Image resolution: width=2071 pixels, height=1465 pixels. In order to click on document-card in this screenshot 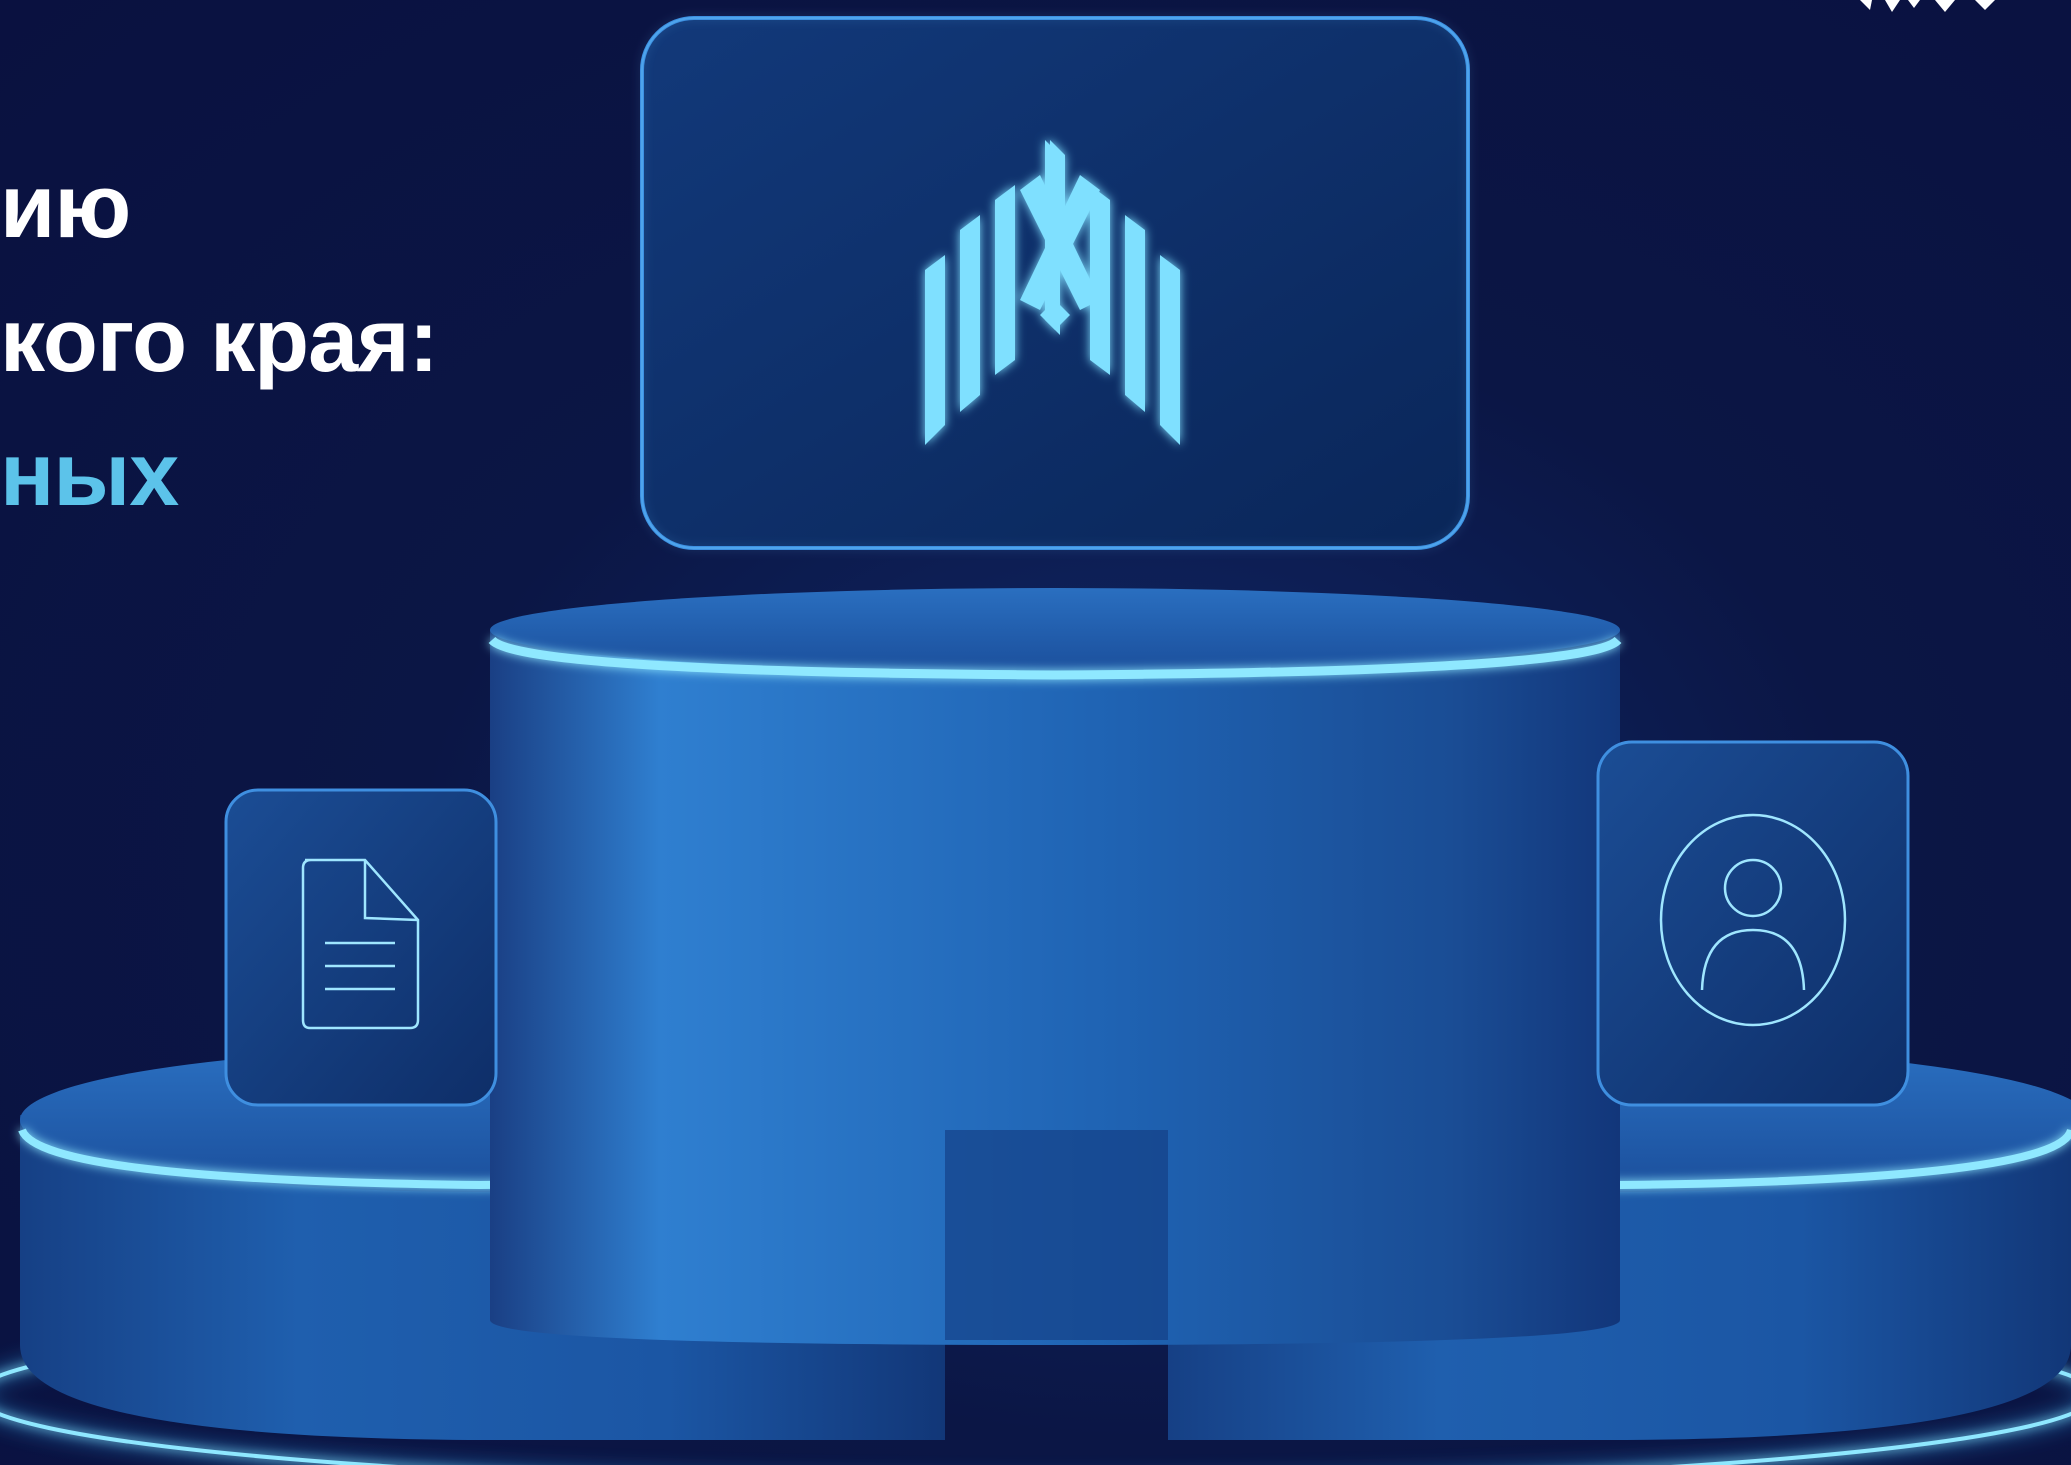, I will do `click(361, 947)`.